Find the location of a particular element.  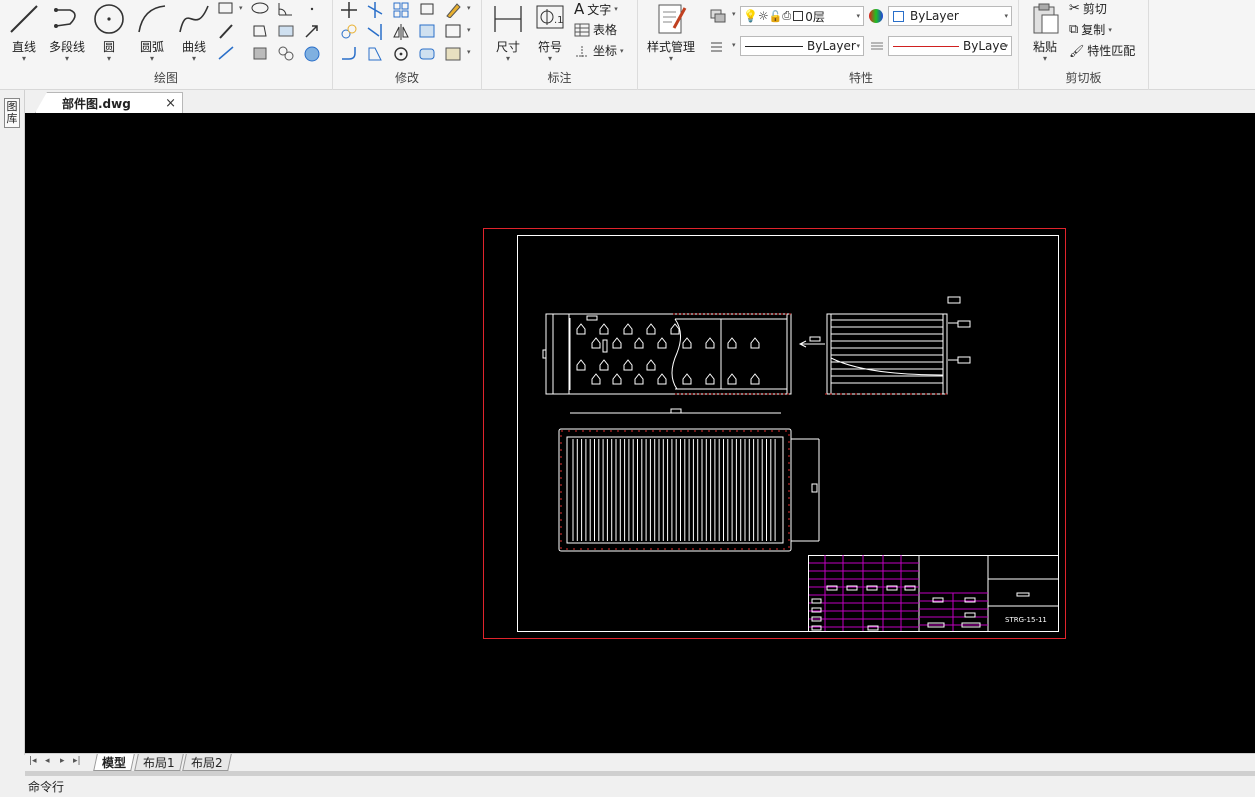

table-button: 表格 is located at coordinates (595, 29).